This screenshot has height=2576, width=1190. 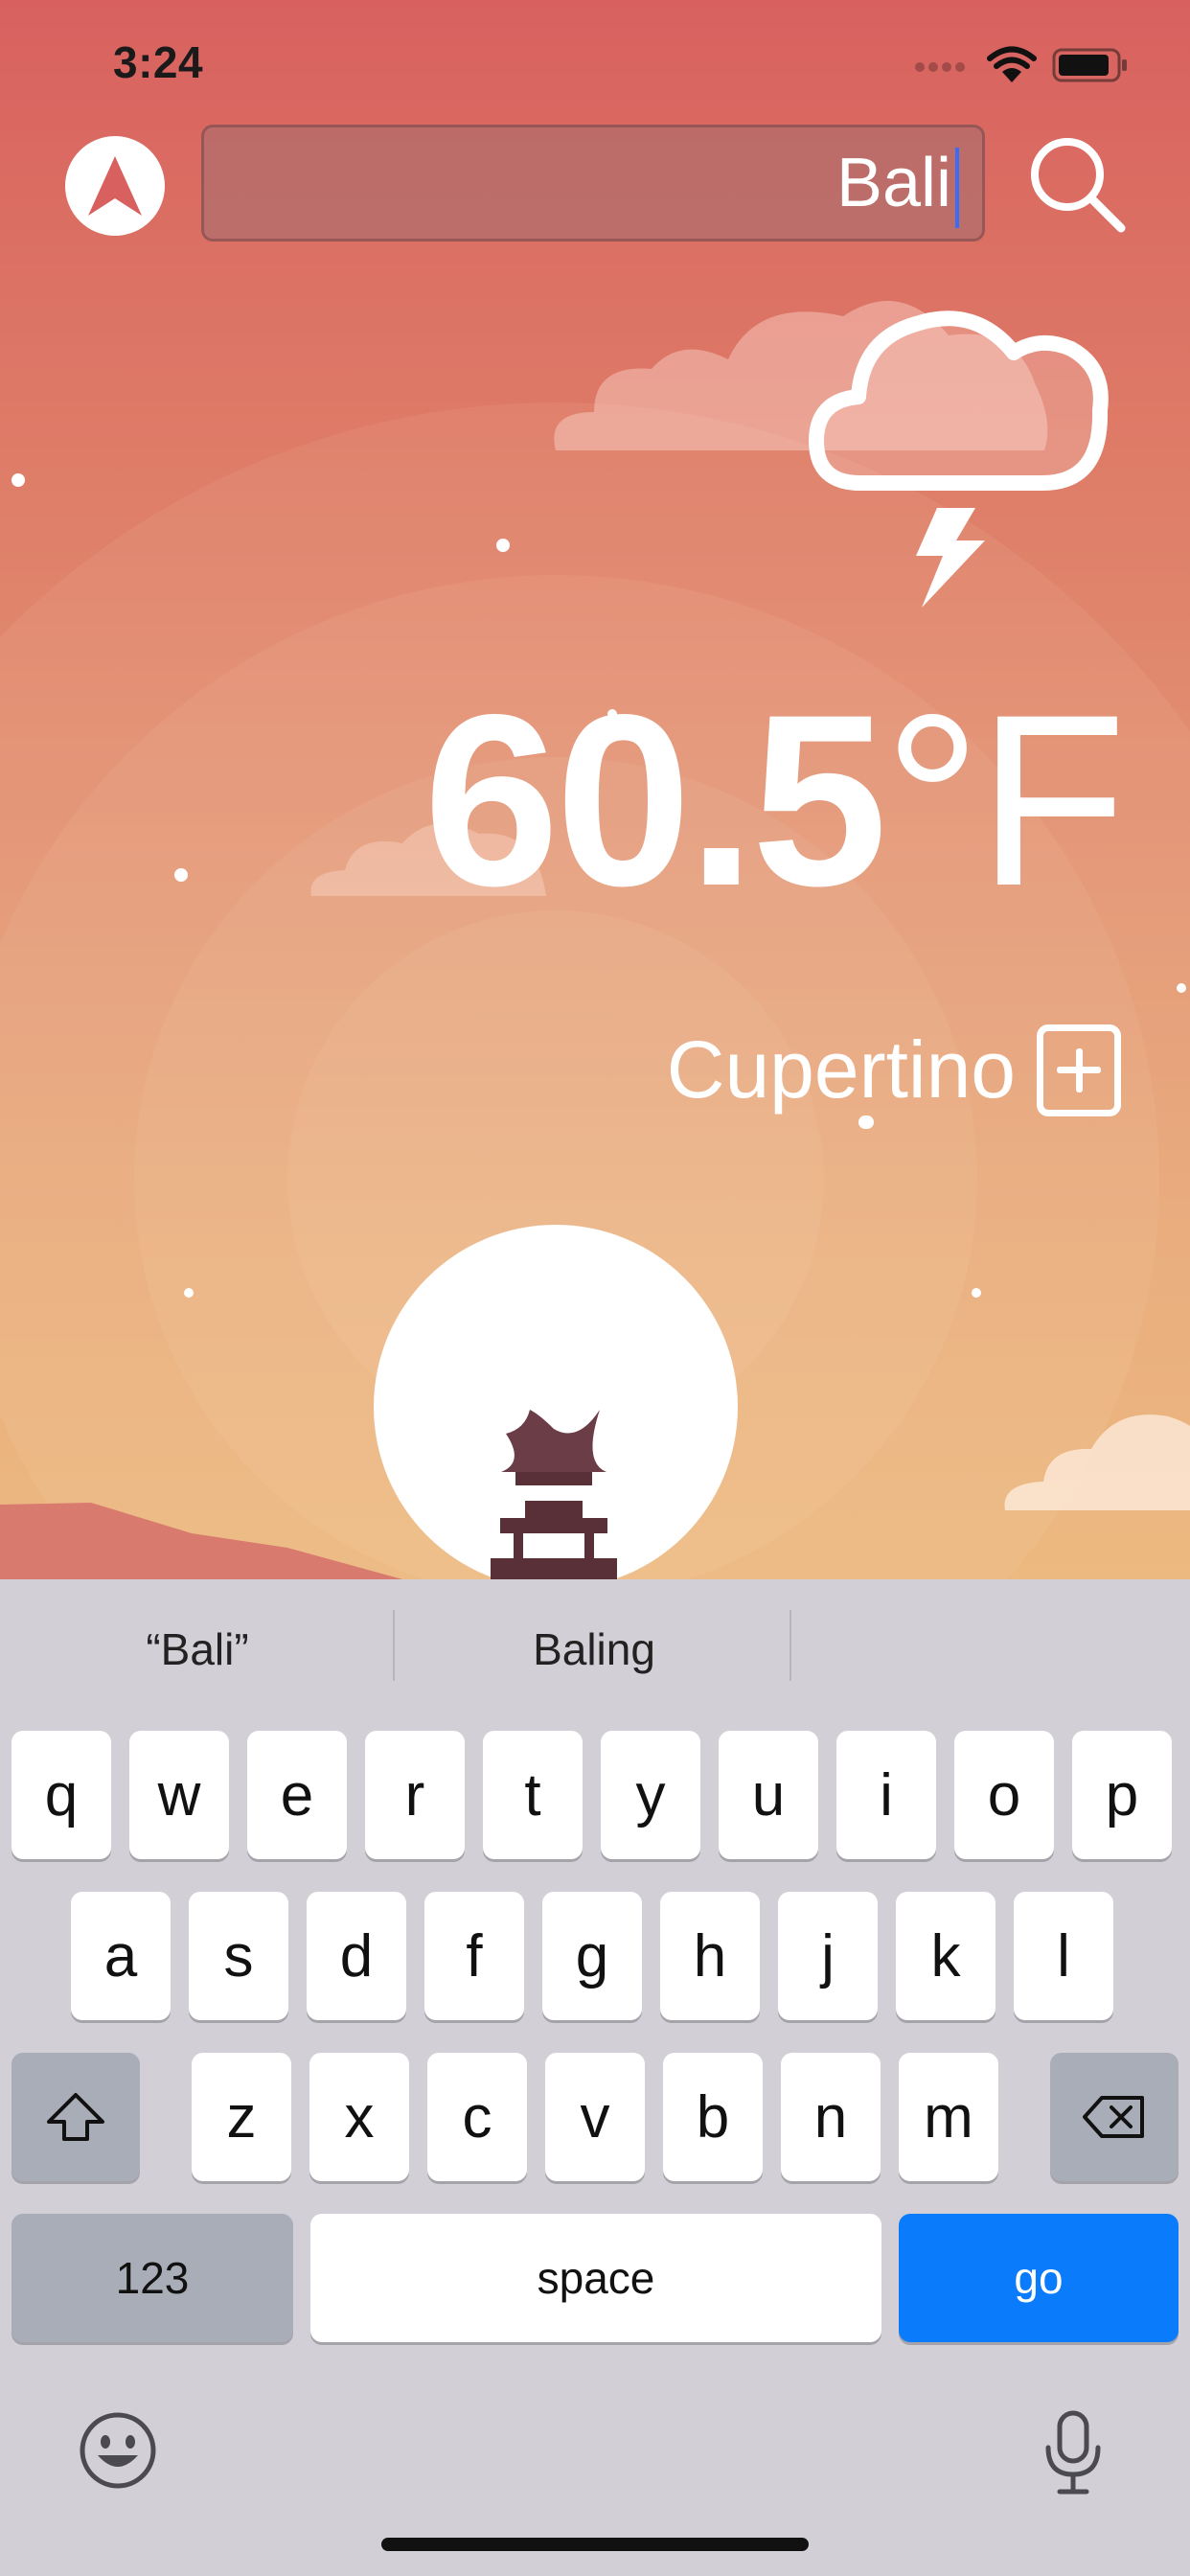 I want to click on emoji-icon, so click(x=118, y=2450).